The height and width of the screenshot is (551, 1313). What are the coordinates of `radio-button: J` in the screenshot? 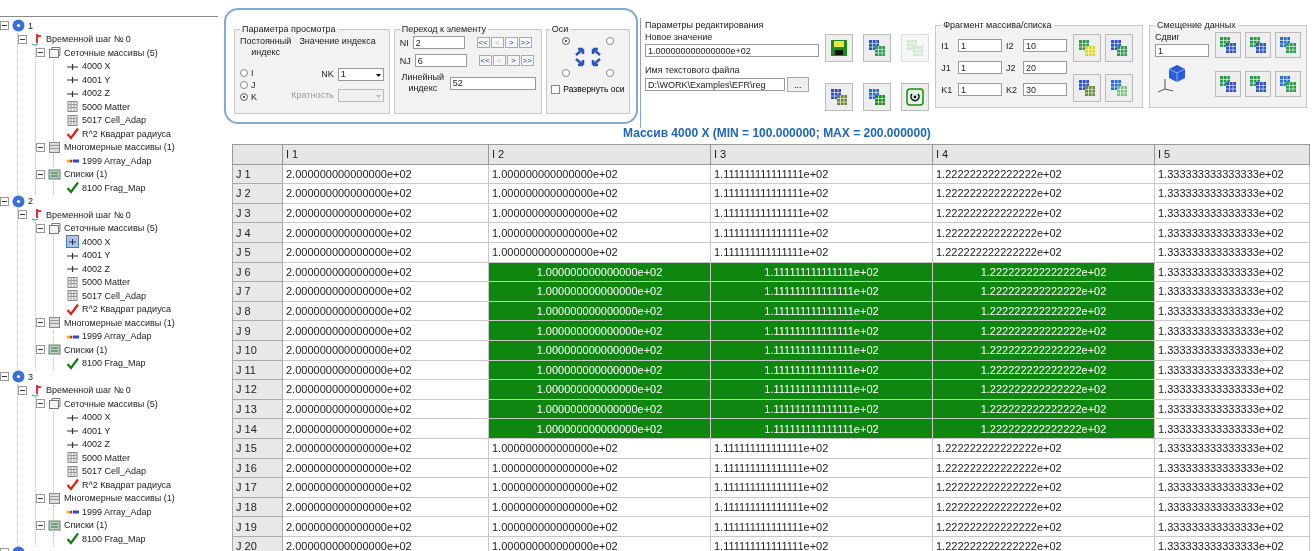 It's located at (266, 84).